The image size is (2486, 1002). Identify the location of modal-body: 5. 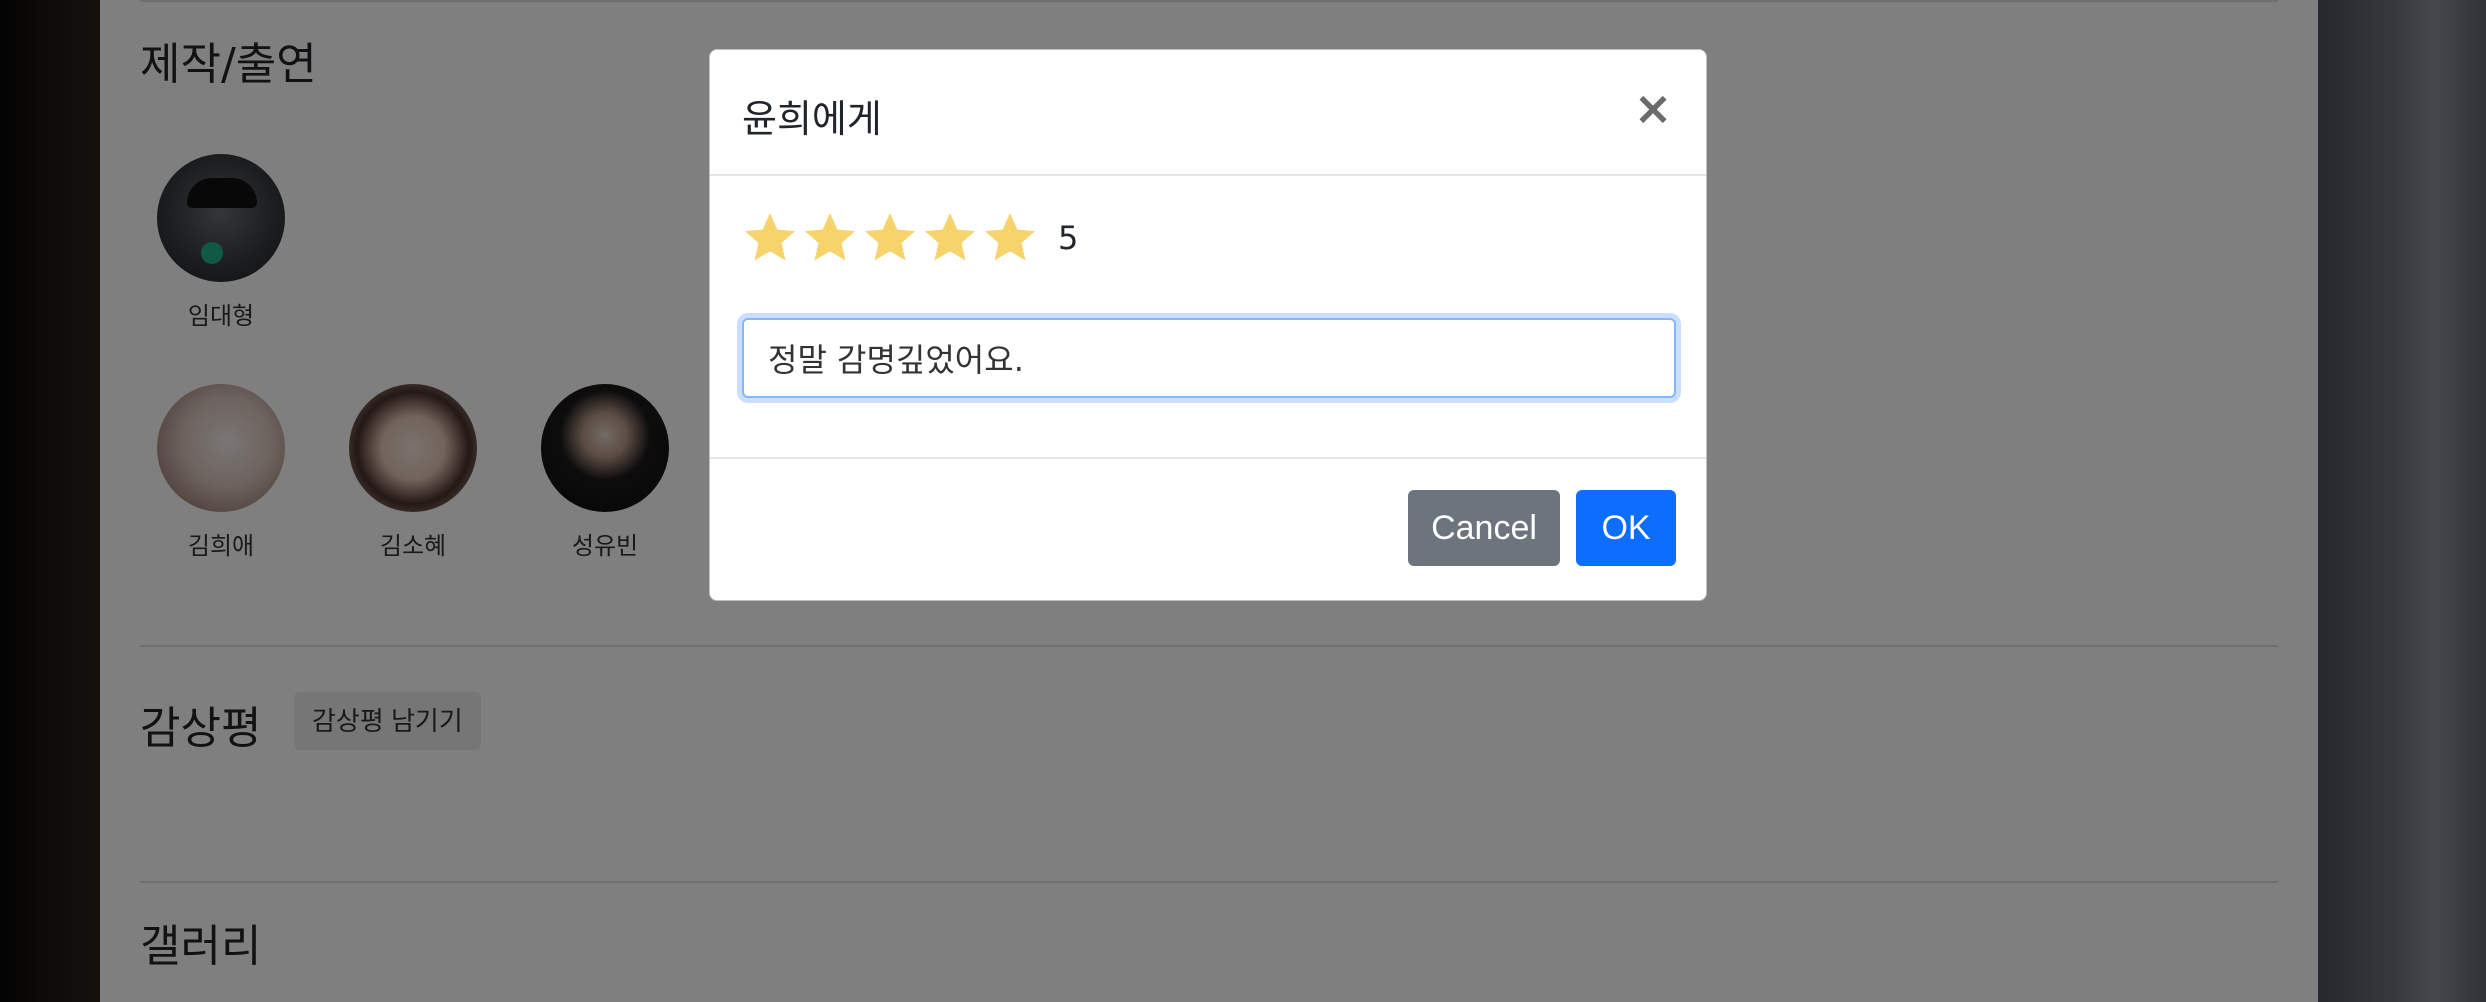
(1208, 317).